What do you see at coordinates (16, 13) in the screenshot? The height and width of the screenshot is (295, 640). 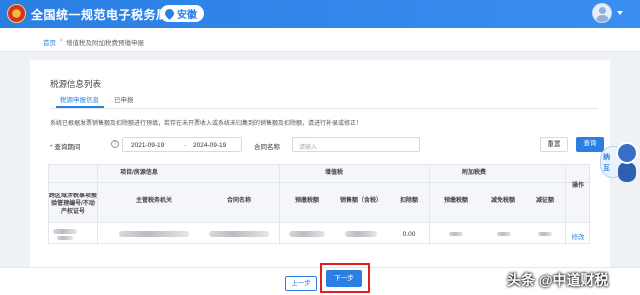 I see `tax-emblem-icon` at bounding box center [16, 13].